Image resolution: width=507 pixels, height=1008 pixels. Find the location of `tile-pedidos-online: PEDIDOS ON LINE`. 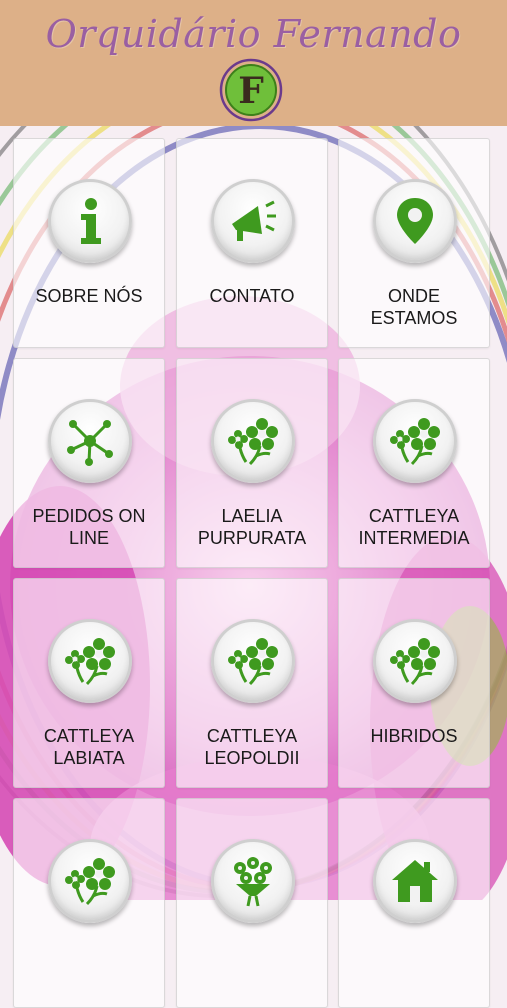

tile-pedidos-online: PEDIDOS ON LINE is located at coordinates (89, 463).